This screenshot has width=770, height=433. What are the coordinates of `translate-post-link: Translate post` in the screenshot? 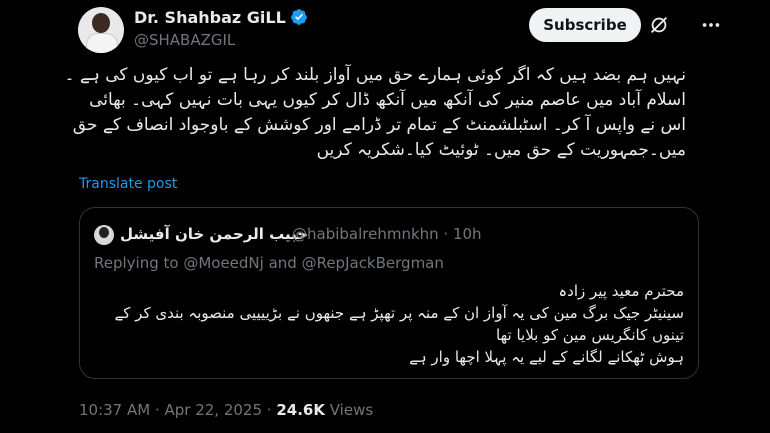 It's located at (128, 184).